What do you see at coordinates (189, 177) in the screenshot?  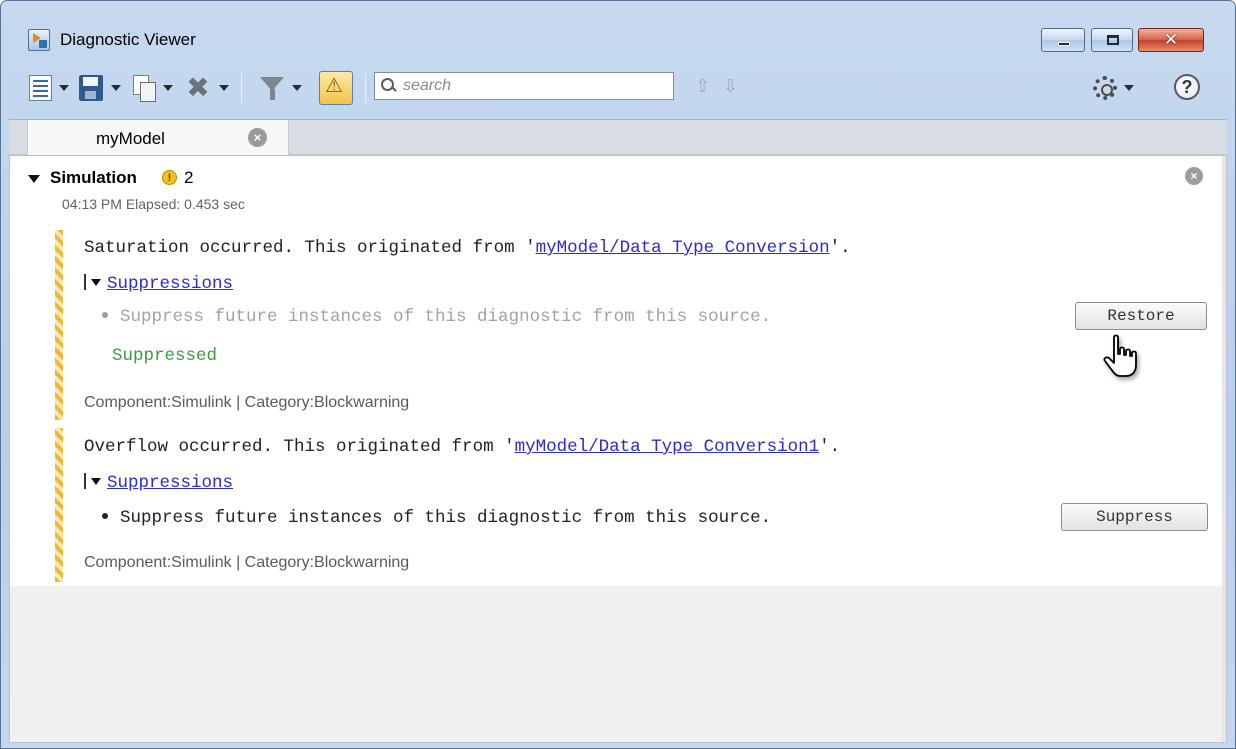 I see `warning-count: 2` at bounding box center [189, 177].